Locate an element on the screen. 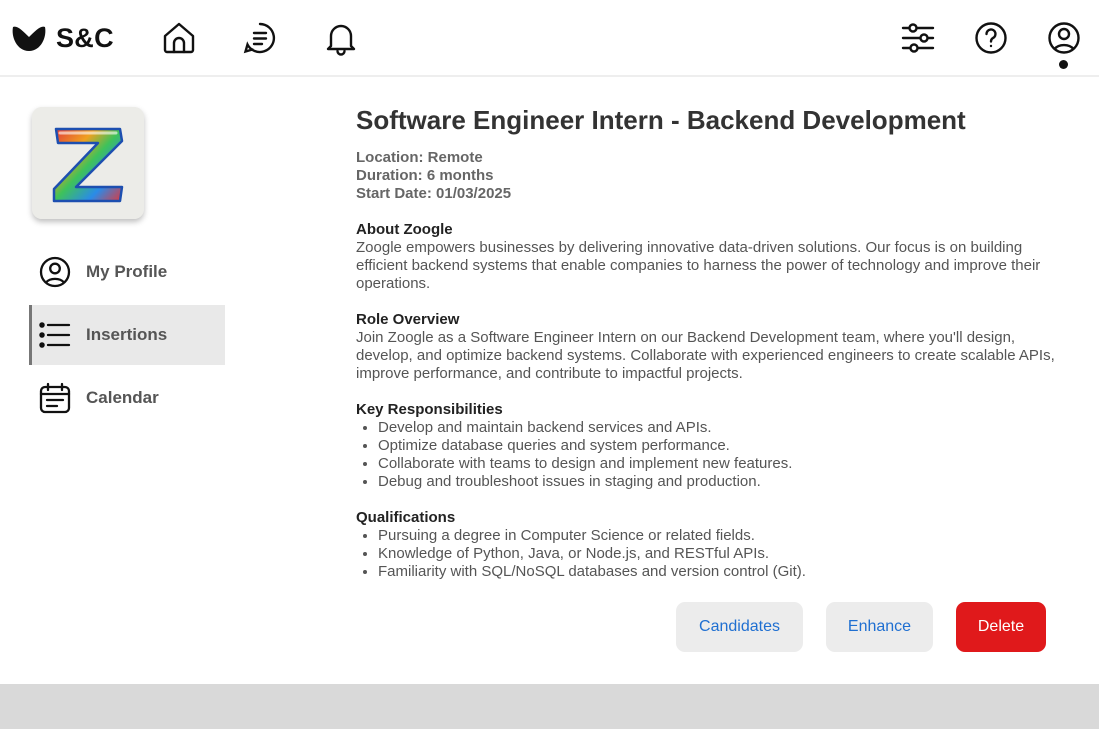 The width and height of the screenshot is (1099, 729). list-icon is located at coordinates (55, 335).